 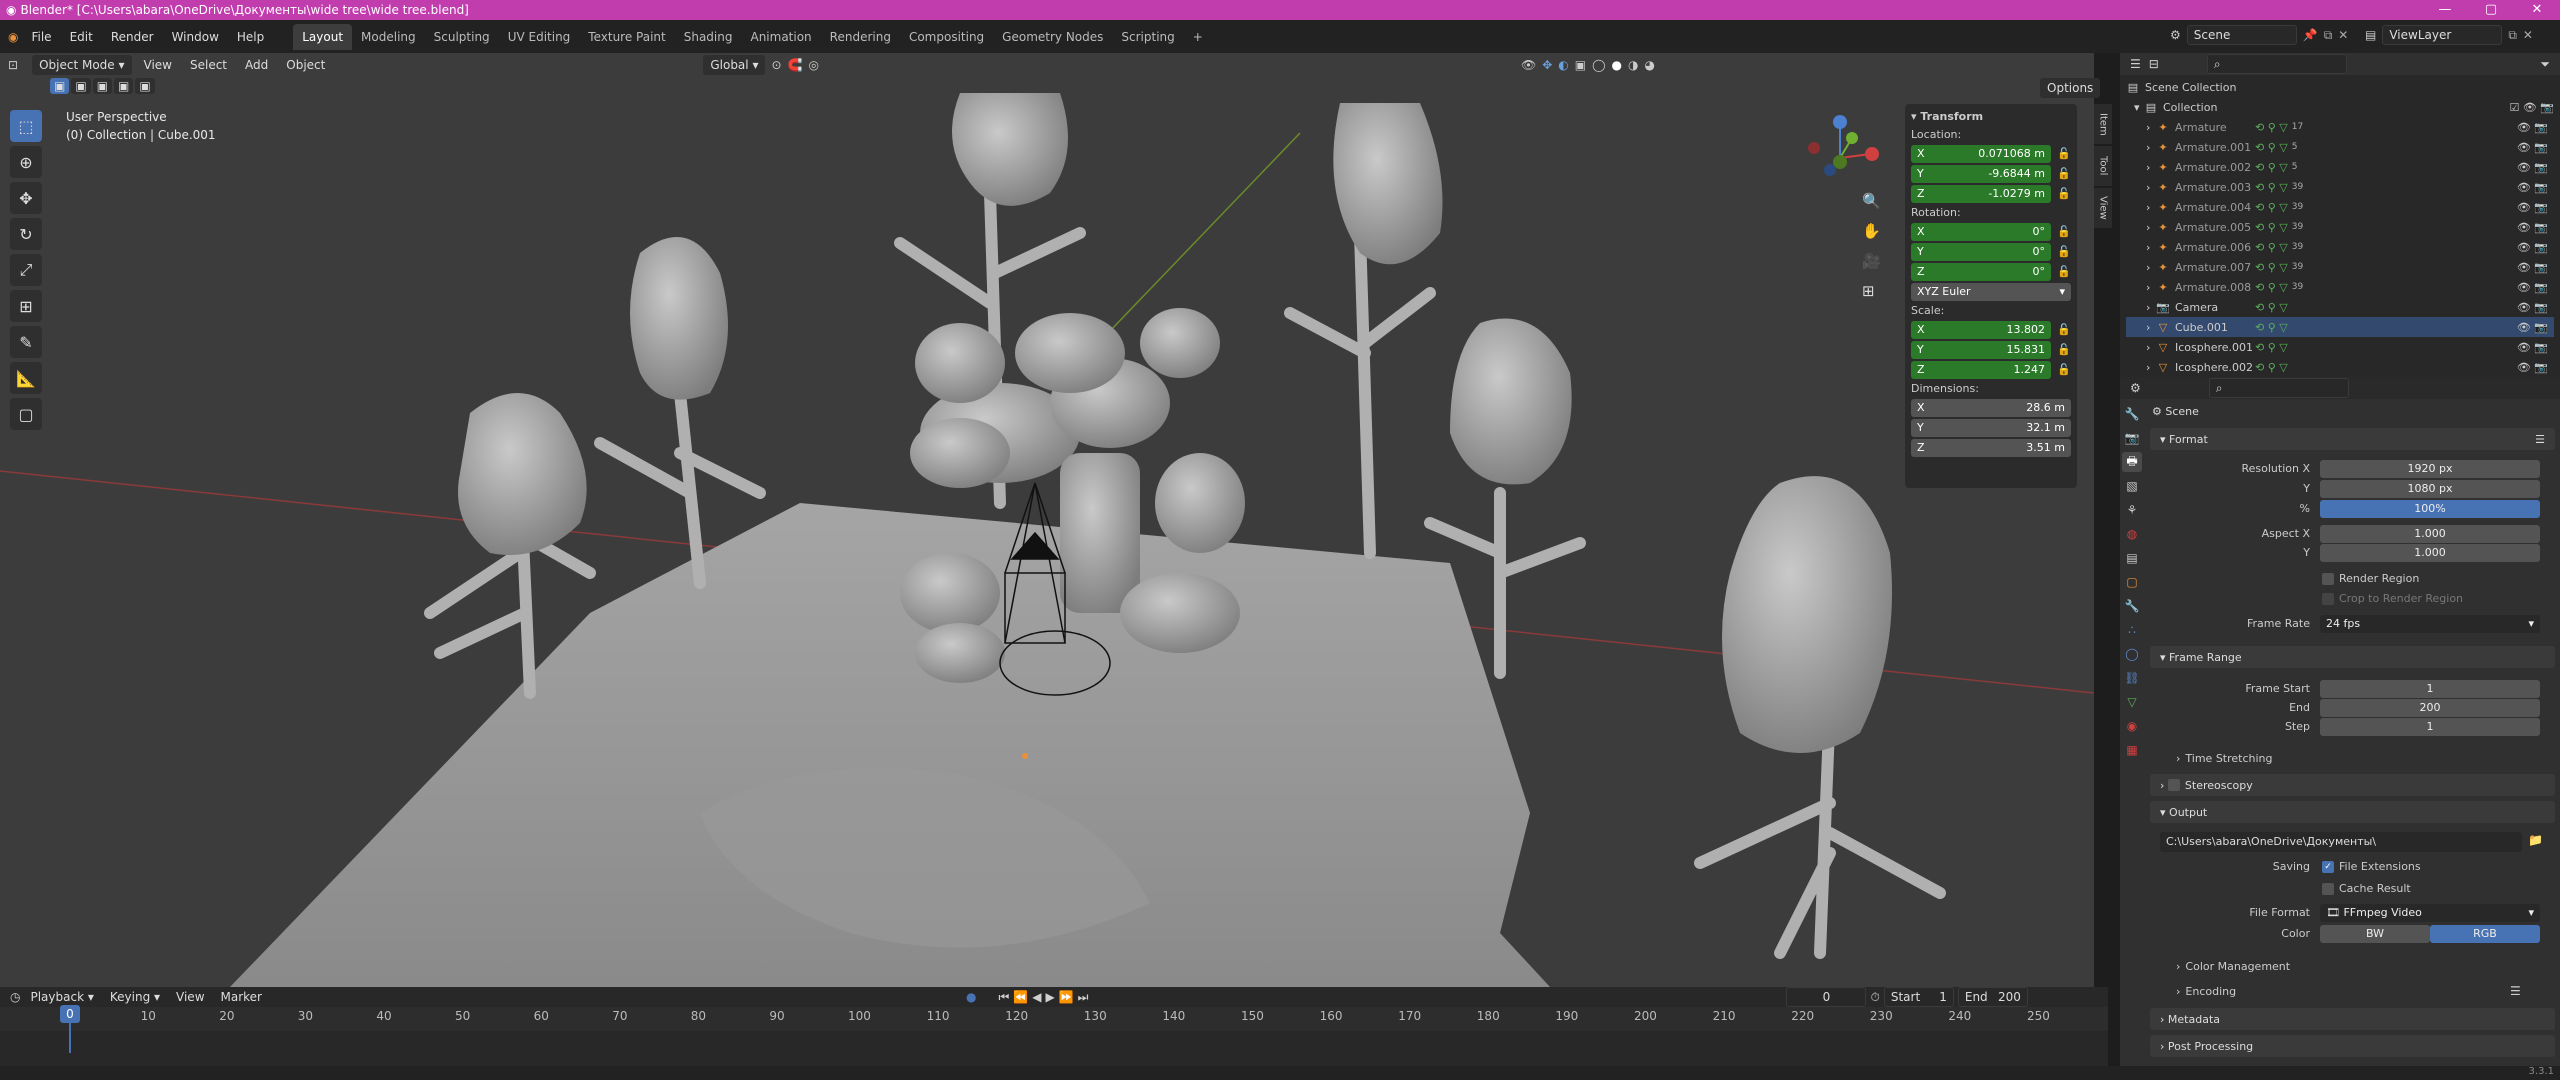 What do you see at coordinates (1020, 997) in the screenshot?
I see `jump-key-back-icon: ⏪` at bounding box center [1020, 997].